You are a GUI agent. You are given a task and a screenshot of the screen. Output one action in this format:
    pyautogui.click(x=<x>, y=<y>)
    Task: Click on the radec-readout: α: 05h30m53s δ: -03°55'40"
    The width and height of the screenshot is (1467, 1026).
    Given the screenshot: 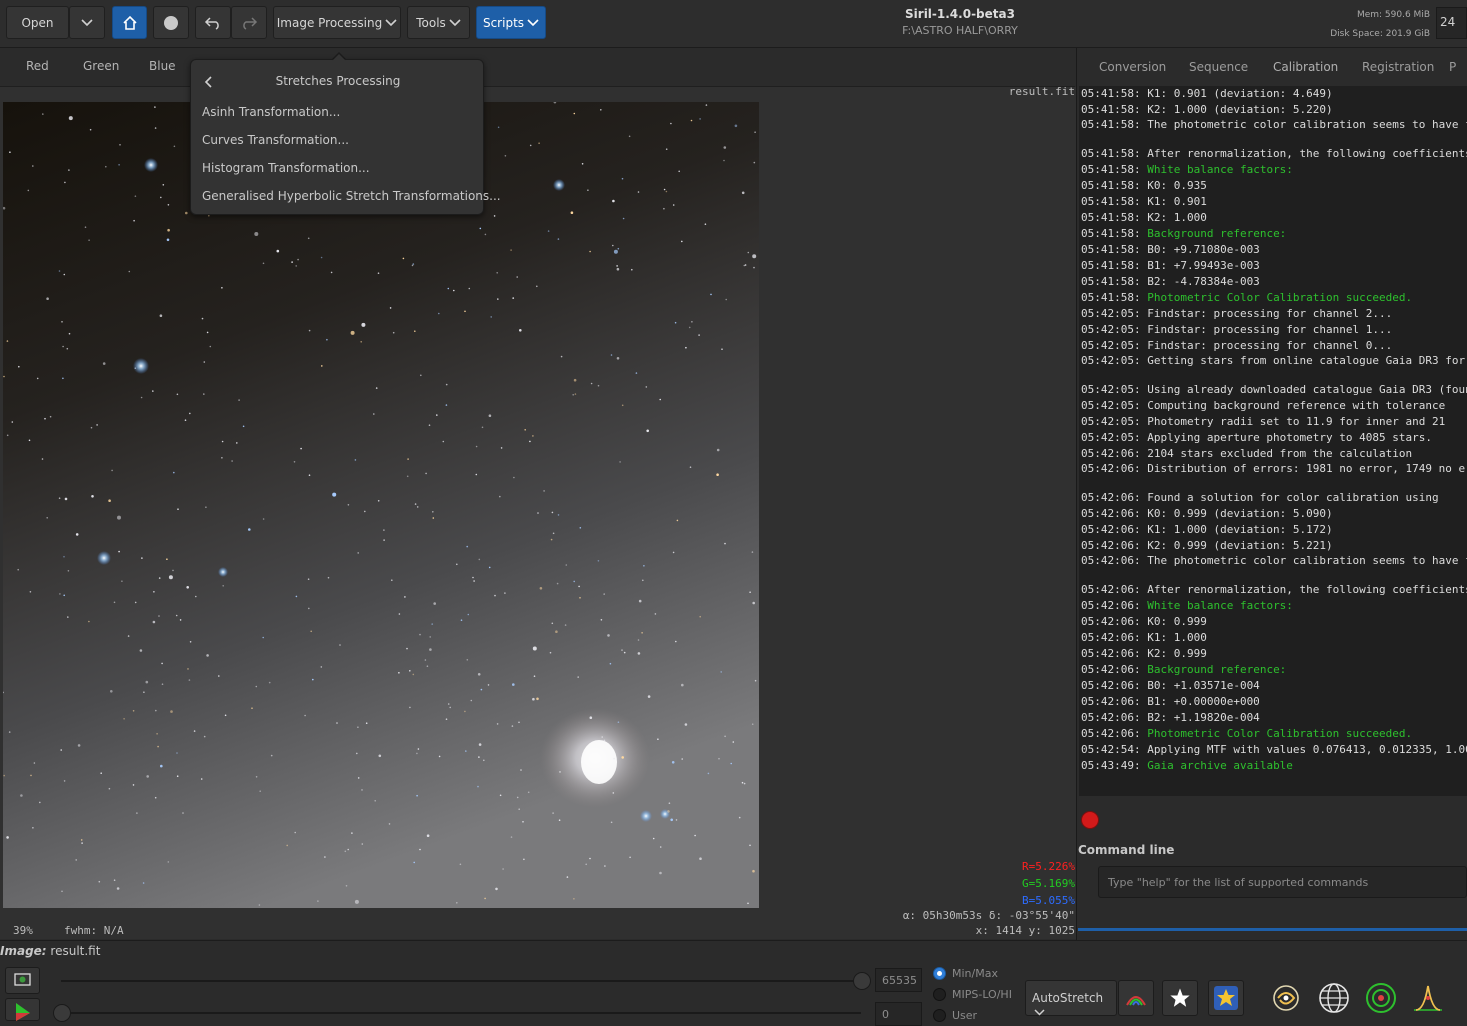 What is the action you would take?
    pyautogui.click(x=988, y=915)
    